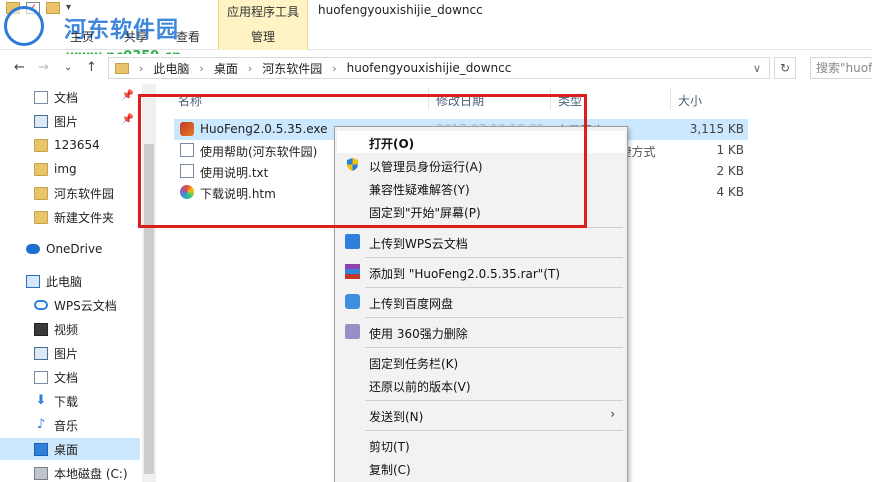  I want to click on up-arrow-icon: ↑, so click(91, 67).